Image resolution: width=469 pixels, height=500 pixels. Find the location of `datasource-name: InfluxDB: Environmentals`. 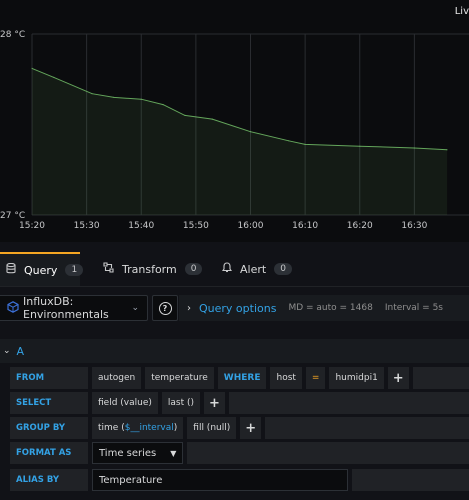

datasource-name: InfluxDB: Environmentals is located at coordinates (66, 308).